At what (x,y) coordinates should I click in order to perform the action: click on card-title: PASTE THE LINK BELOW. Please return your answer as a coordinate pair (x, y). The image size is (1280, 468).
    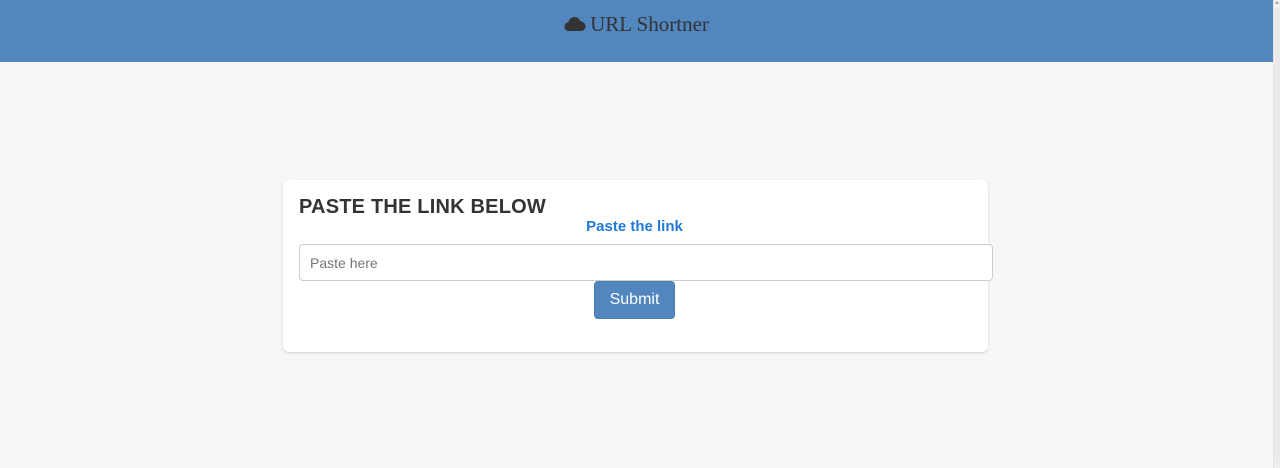
    Looking at the image, I should click on (422, 207).